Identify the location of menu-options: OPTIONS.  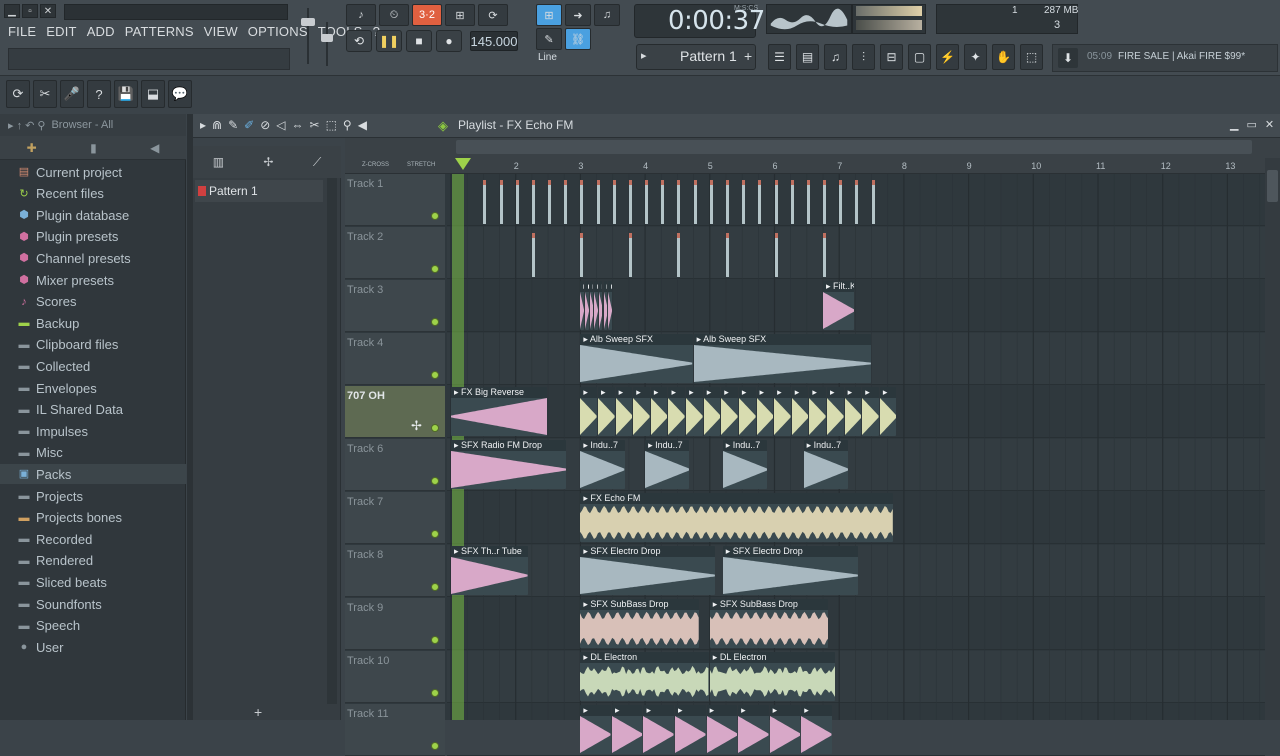
(278, 31).